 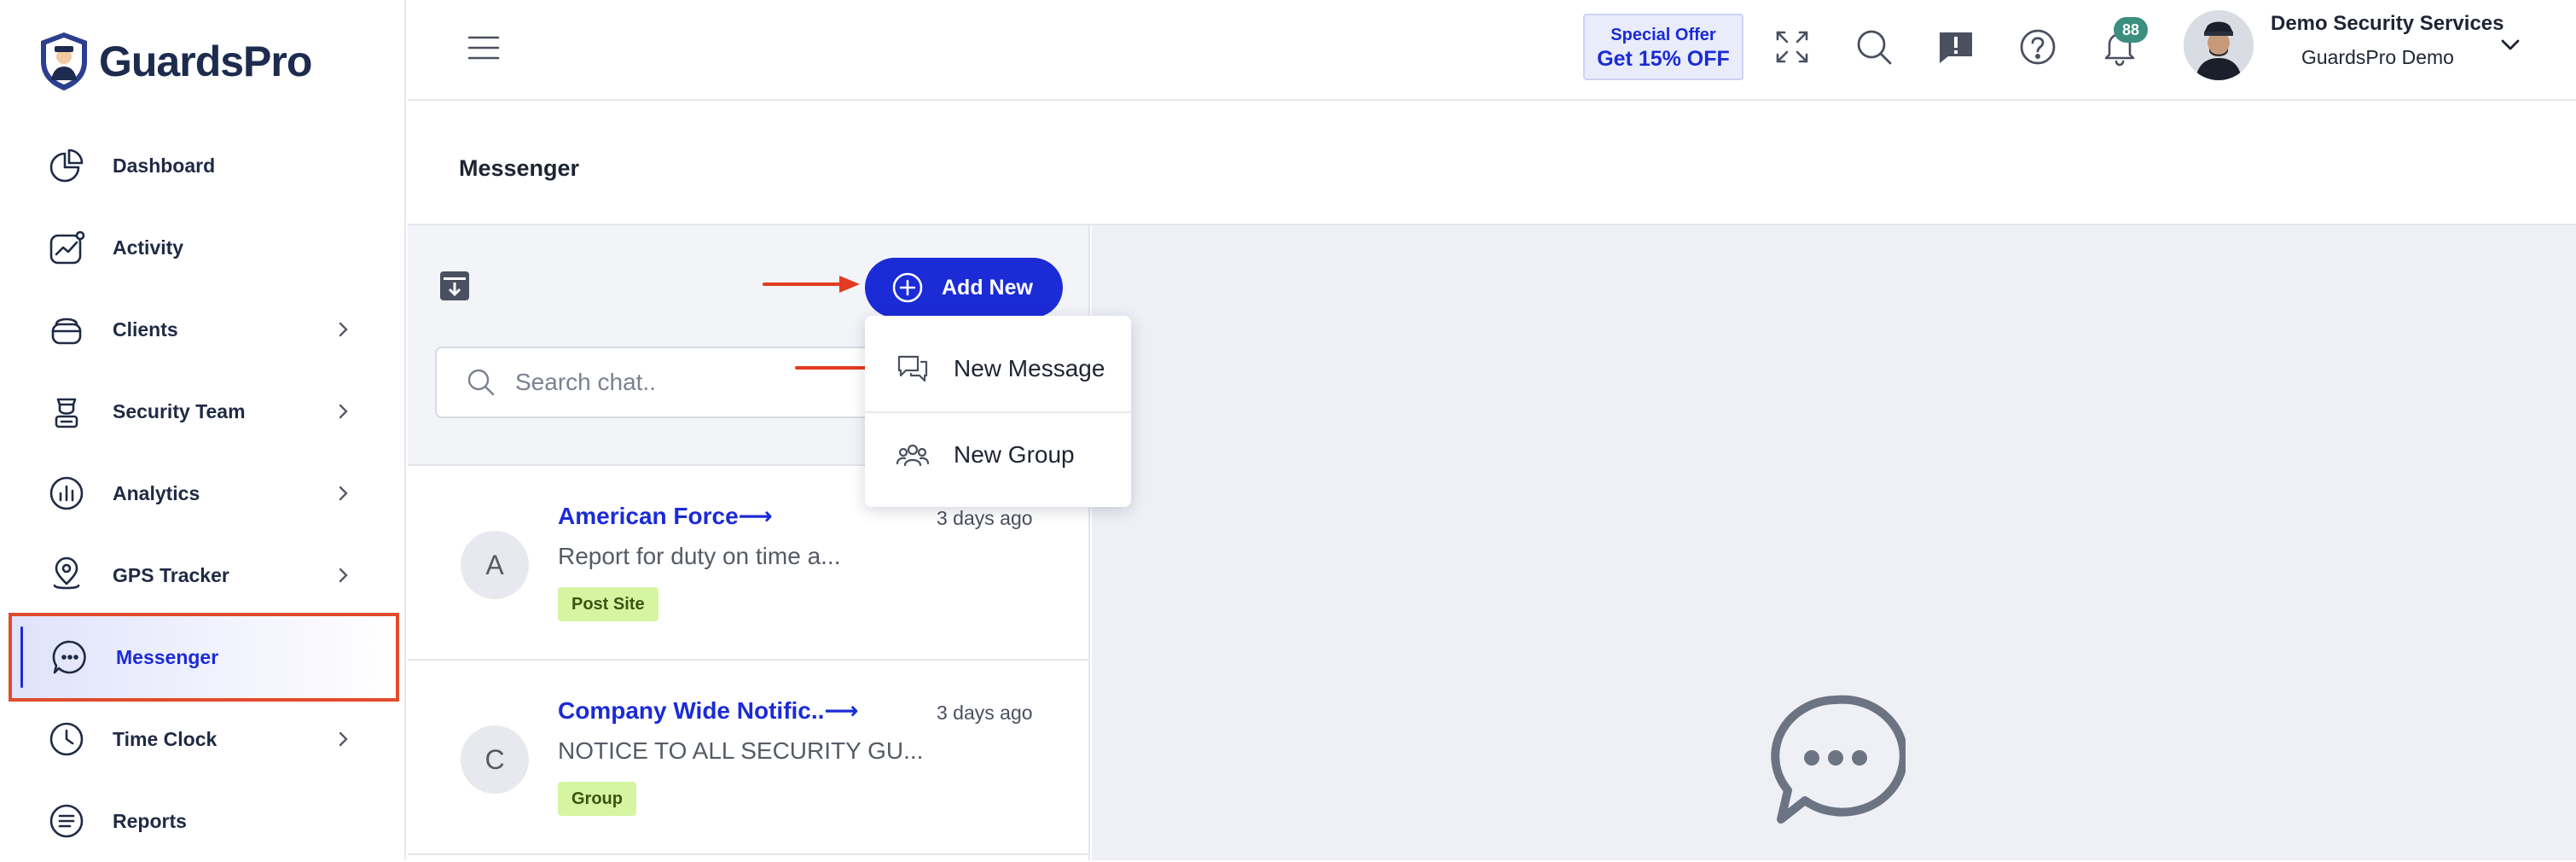 I want to click on sidebar-item-messenger: Messenger, so click(x=204, y=657).